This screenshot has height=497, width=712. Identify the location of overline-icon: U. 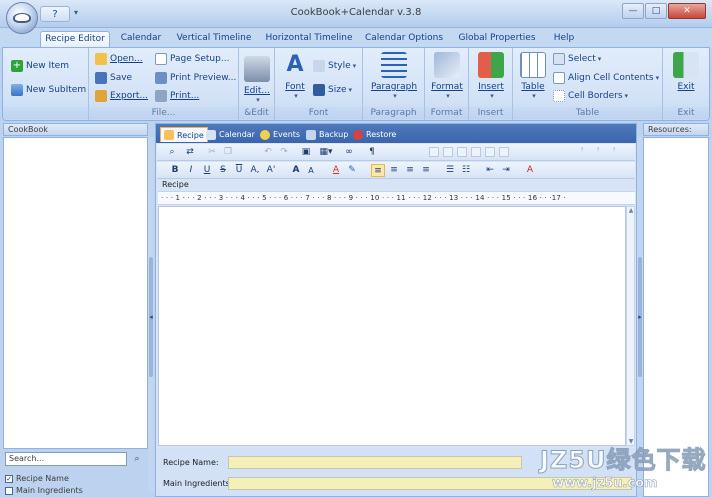
(239, 170).